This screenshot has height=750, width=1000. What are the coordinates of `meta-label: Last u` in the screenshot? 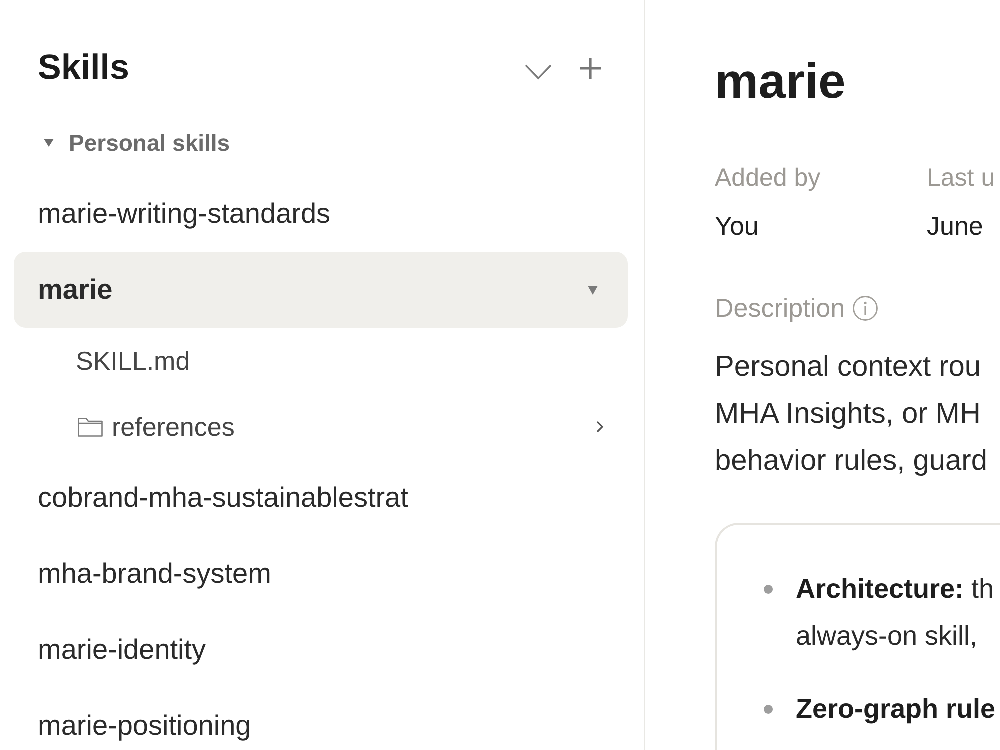 It's located at (961, 178).